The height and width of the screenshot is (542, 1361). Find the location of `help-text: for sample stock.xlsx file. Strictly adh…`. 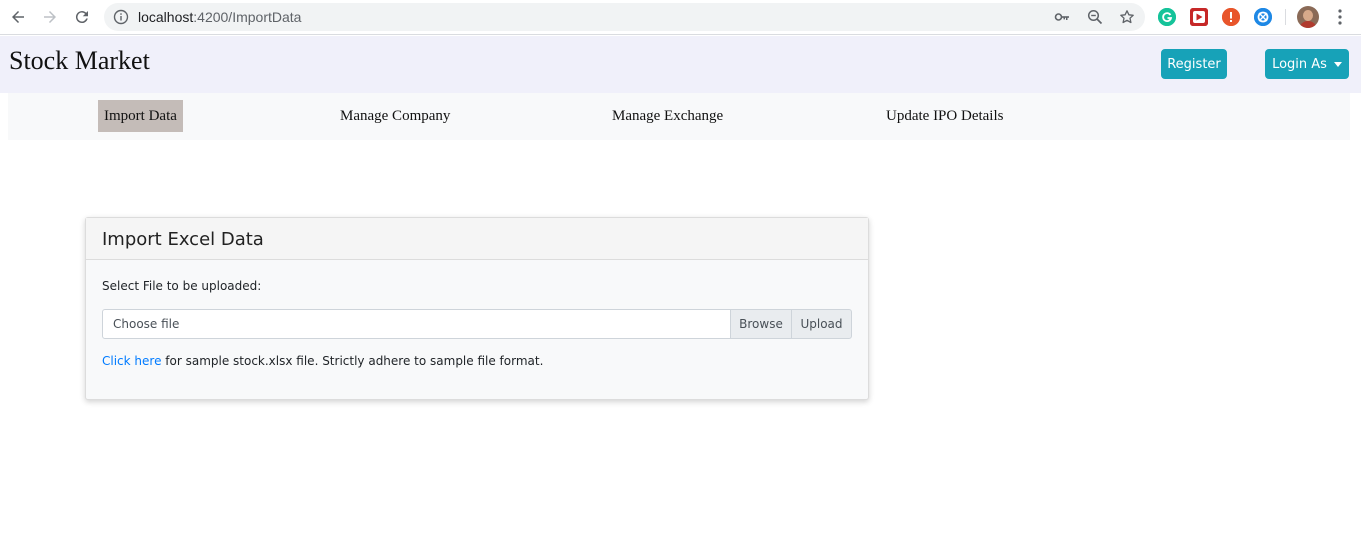

help-text: for sample stock.xlsx file. Strictly adh… is located at coordinates (352, 361).